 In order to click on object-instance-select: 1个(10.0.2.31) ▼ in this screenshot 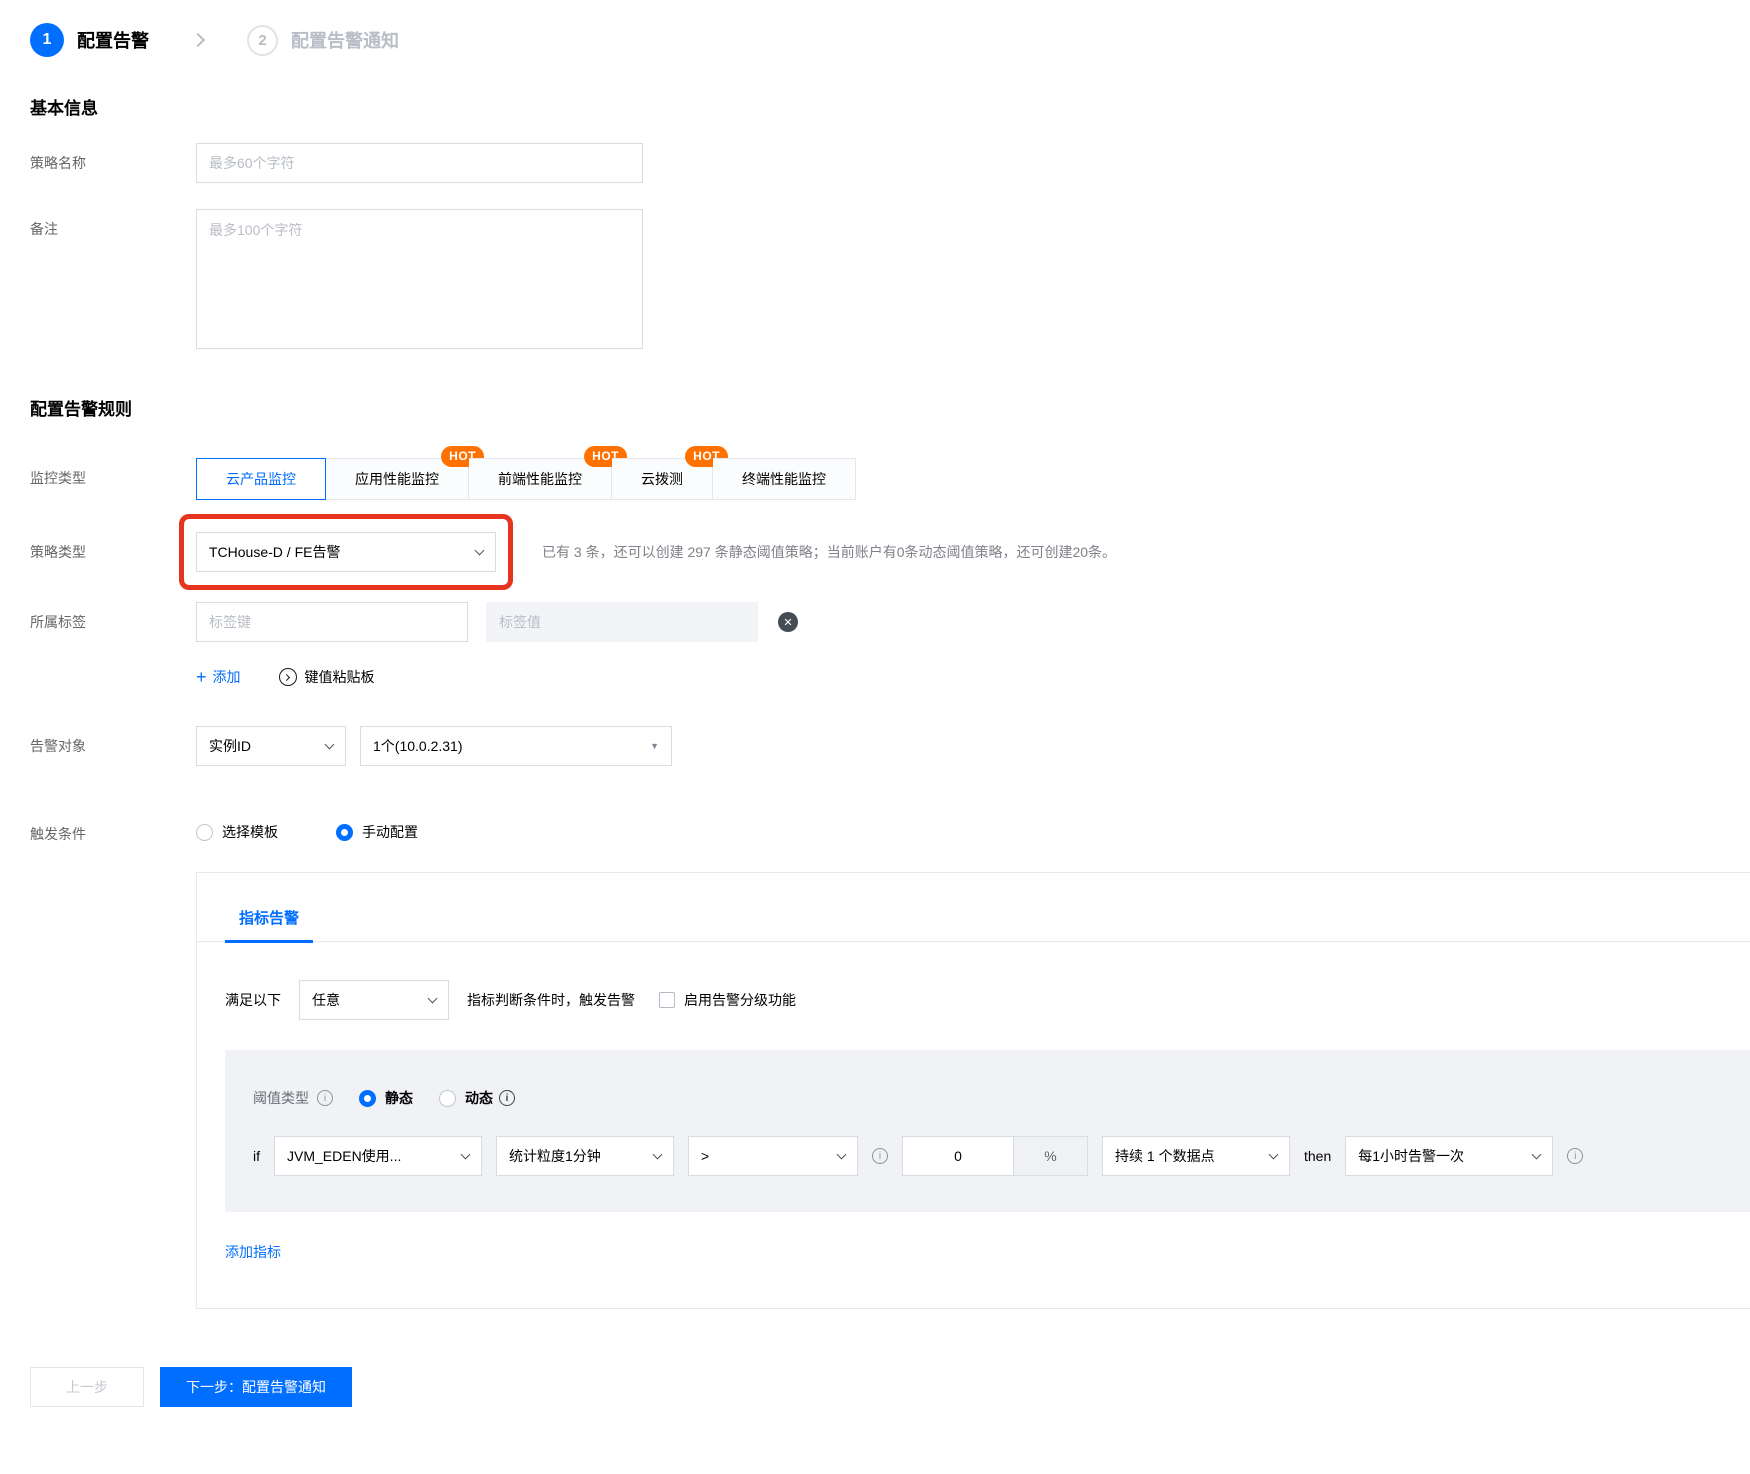, I will do `click(516, 746)`.